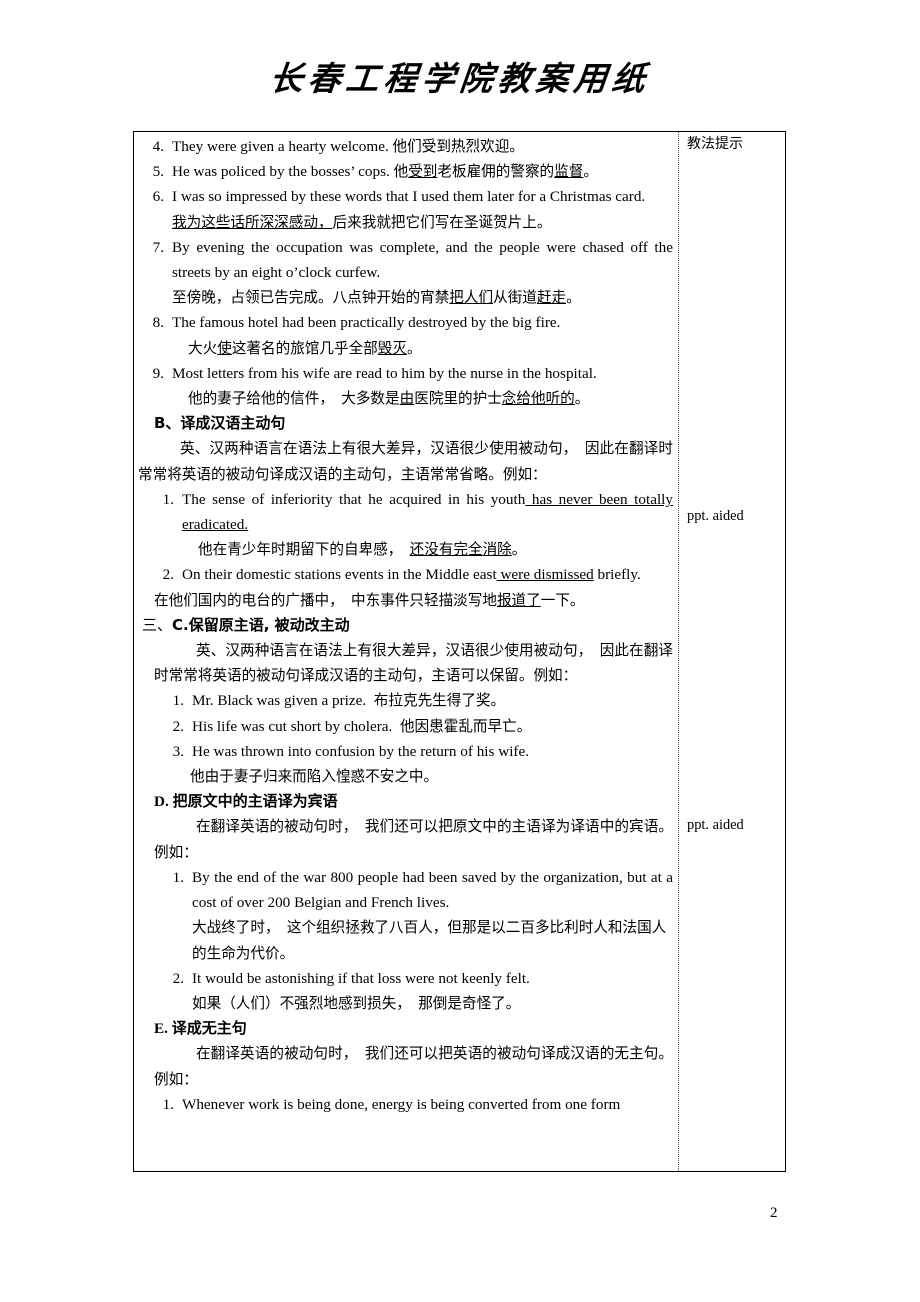  What do you see at coordinates (255, 801) in the screenshot?
I see `section-d-heading-text: 把原文中的主语译为宾语` at bounding box center [255, 801].